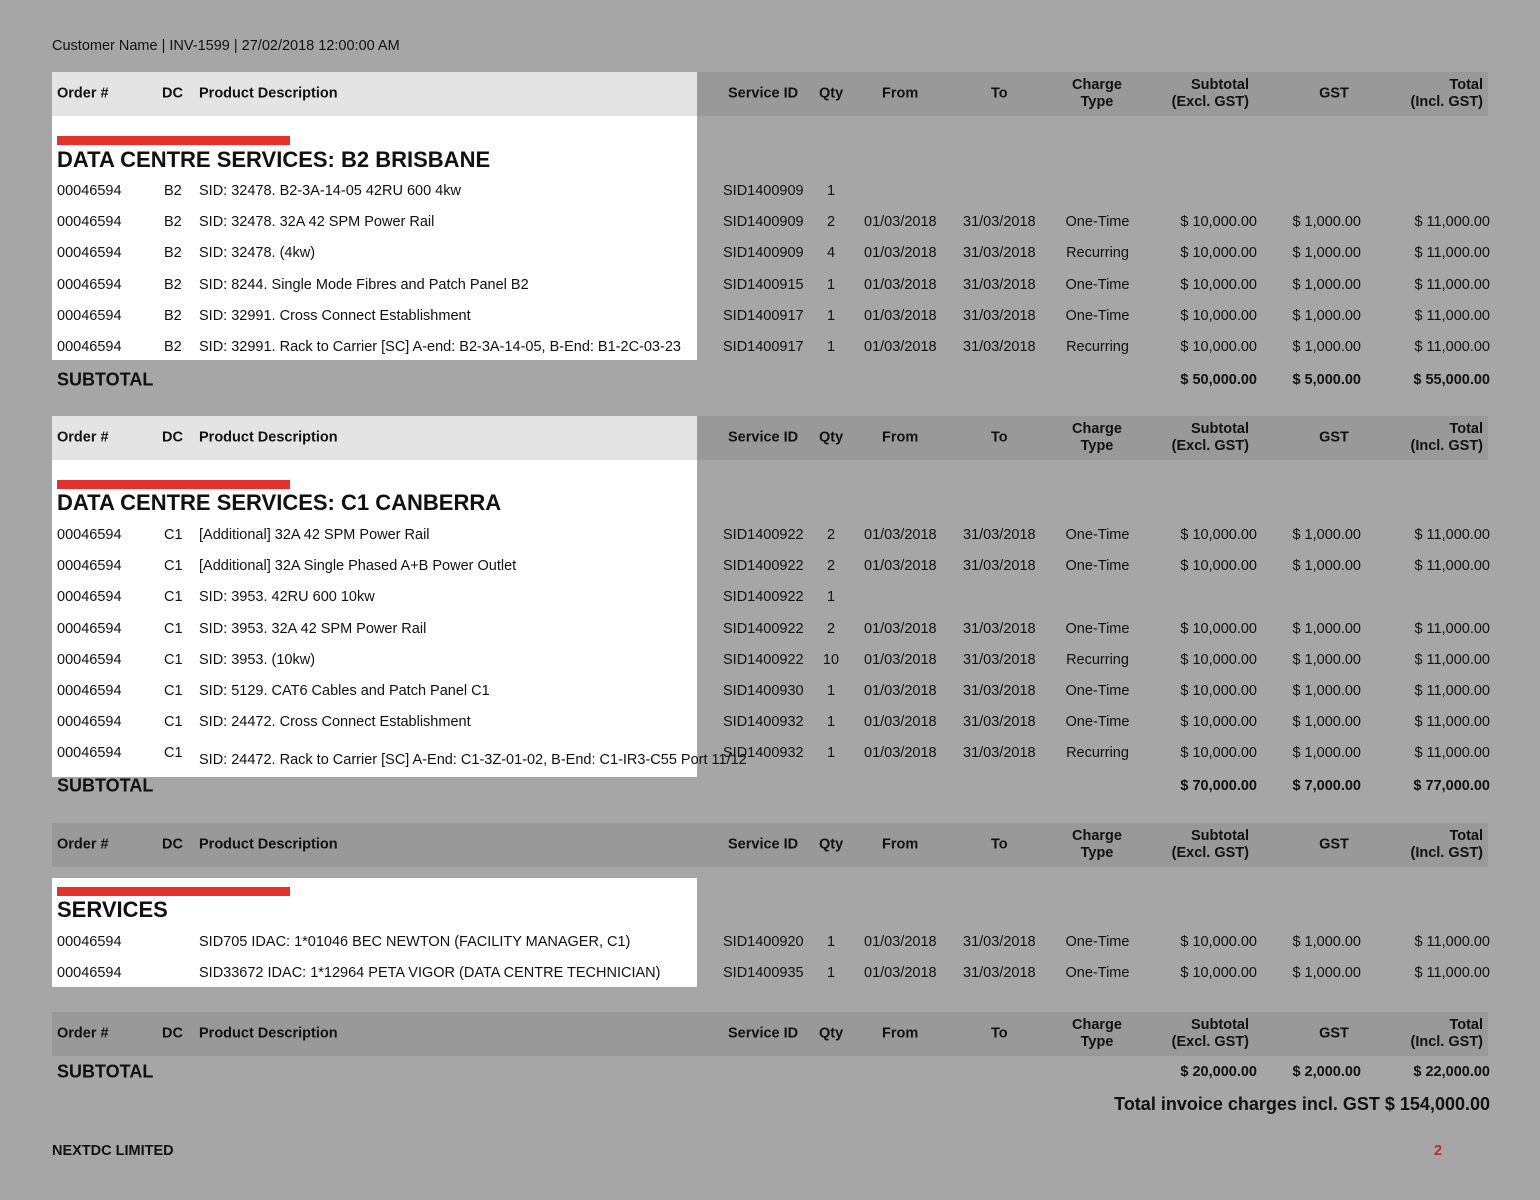  Describe the element at coordinates (763, 1033) in the screenshot. I see `col-service-id: Service ID` at that location.